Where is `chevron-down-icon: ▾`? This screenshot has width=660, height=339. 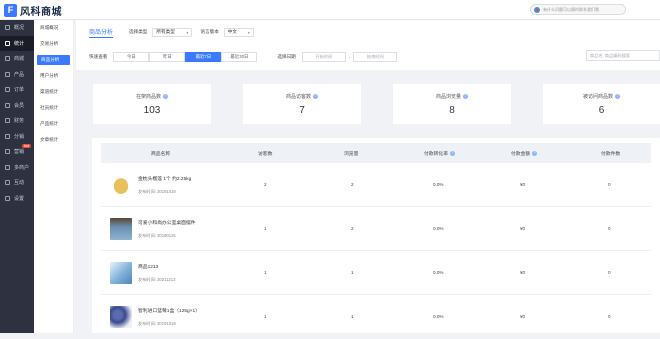 chevron-down-icon: ▾ is located at coordinates (248, 32).